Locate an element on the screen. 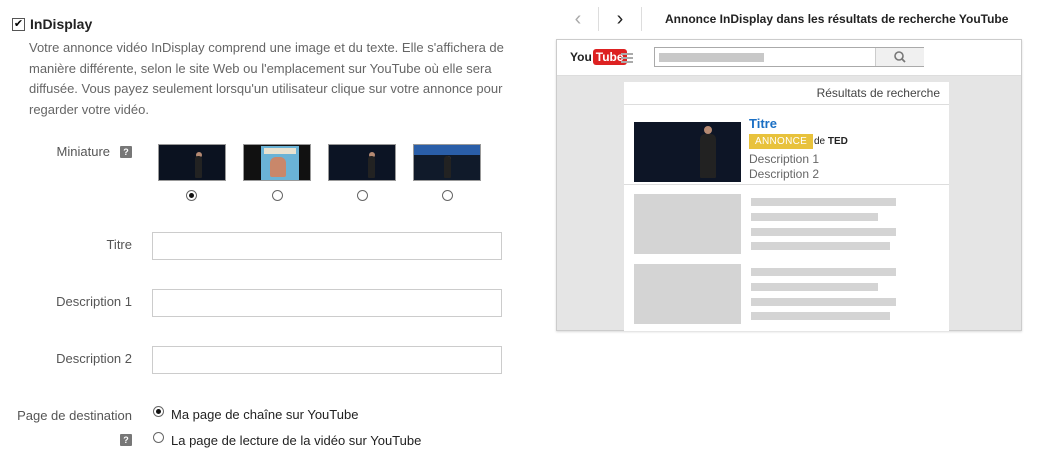  youtube-search-button is located at coordinates (899, 57).